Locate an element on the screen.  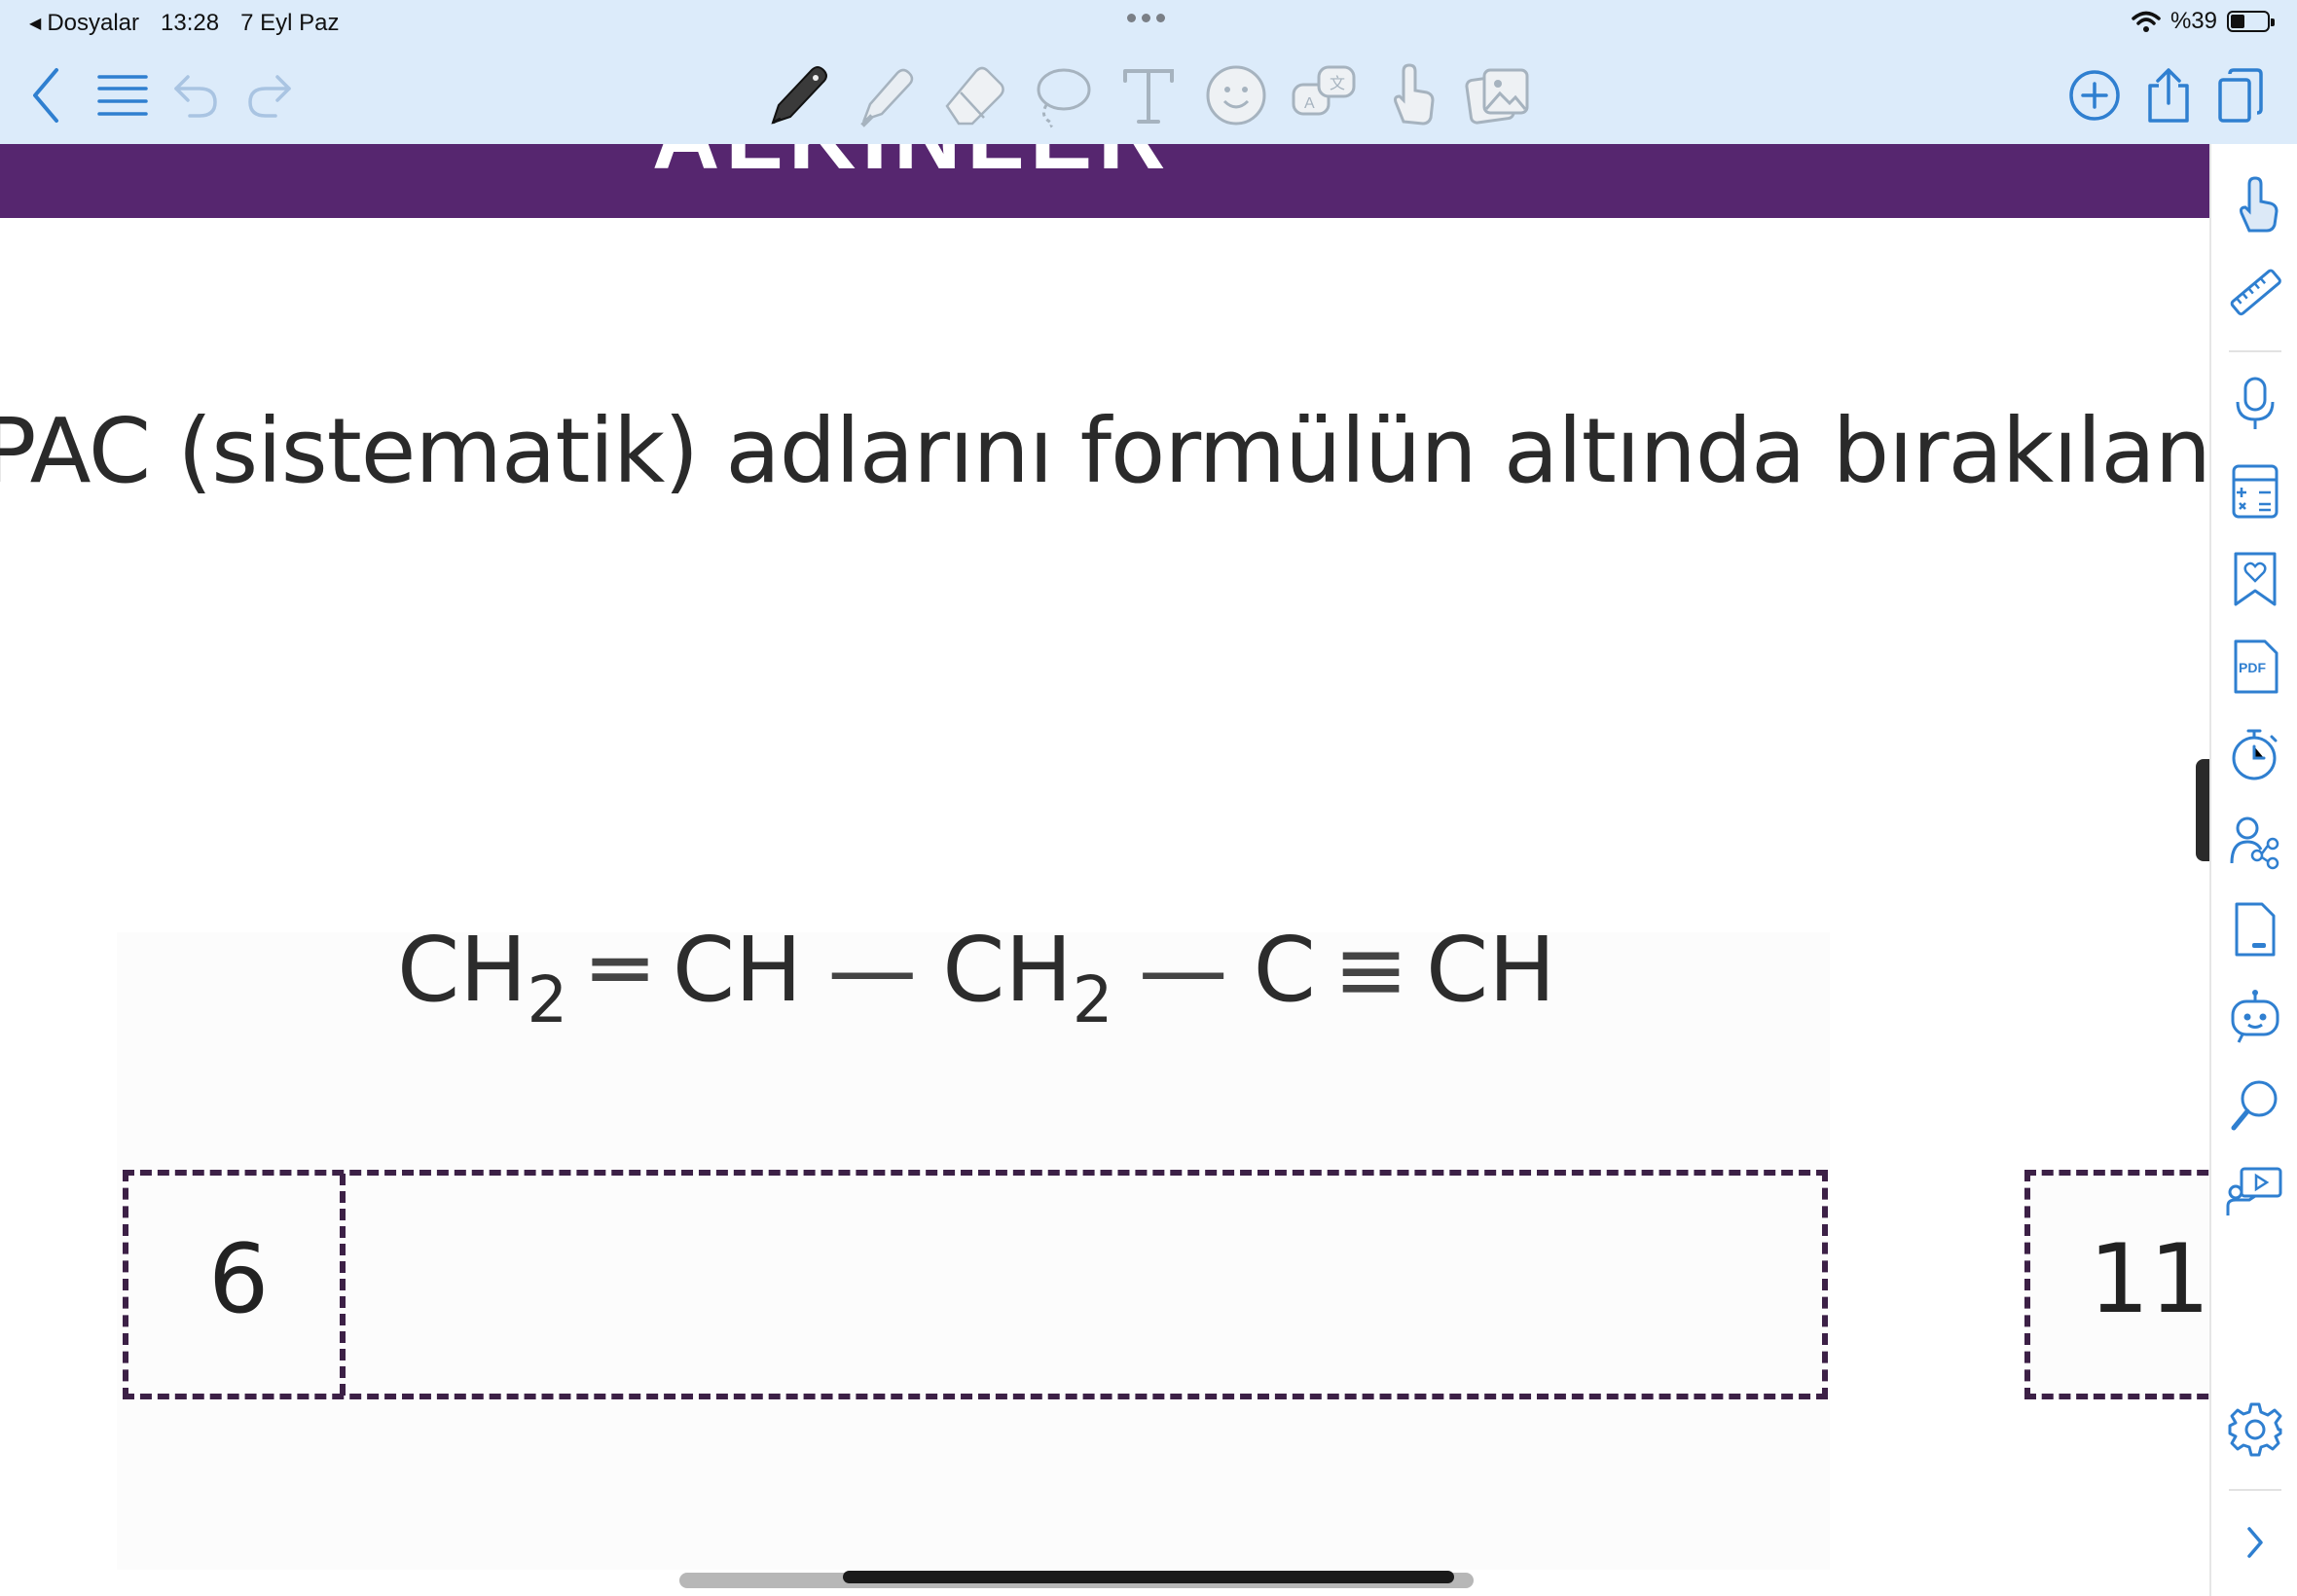
home-indicator is located at coordinates (1148, 1577).